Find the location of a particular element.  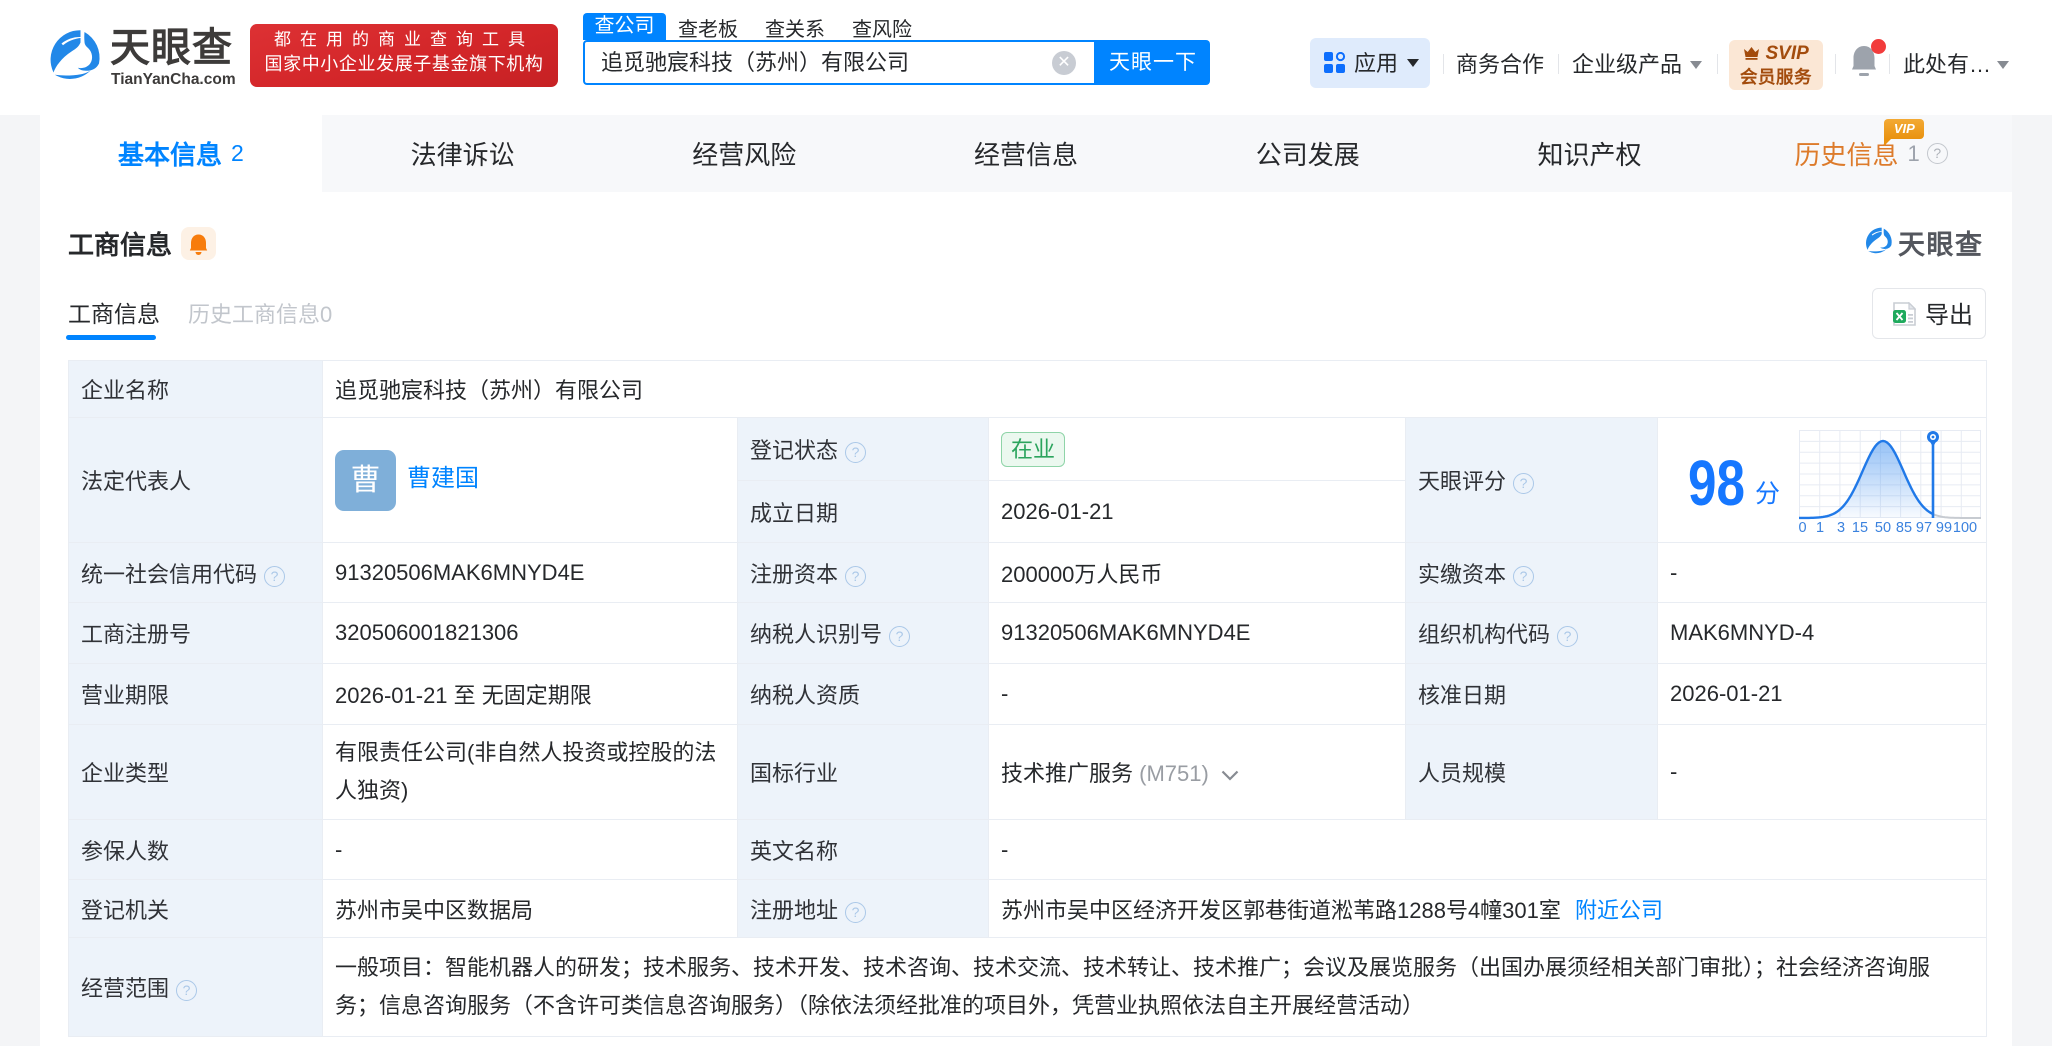

svg-text: 50 is located at coordinates (1883, 528).